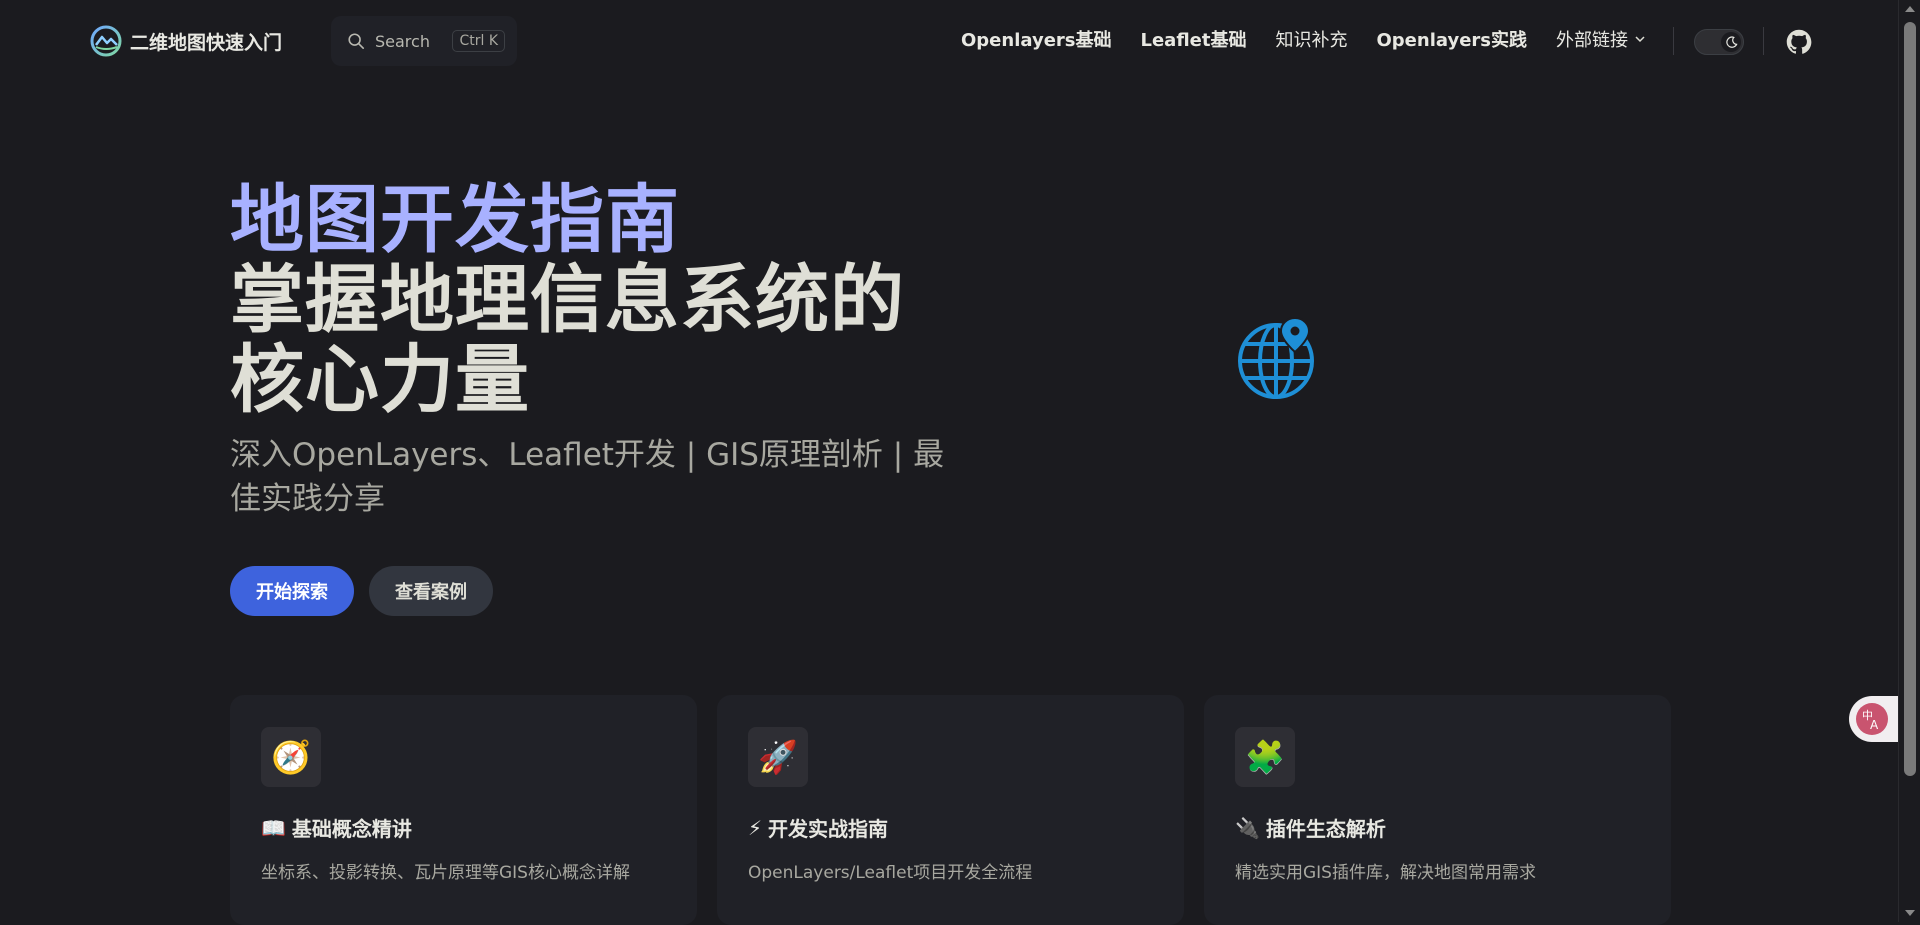 The width and height of the screenshot is (1920, 925). I want to click on feature-title: 📖 基础概念精讲, so click(463, 827).